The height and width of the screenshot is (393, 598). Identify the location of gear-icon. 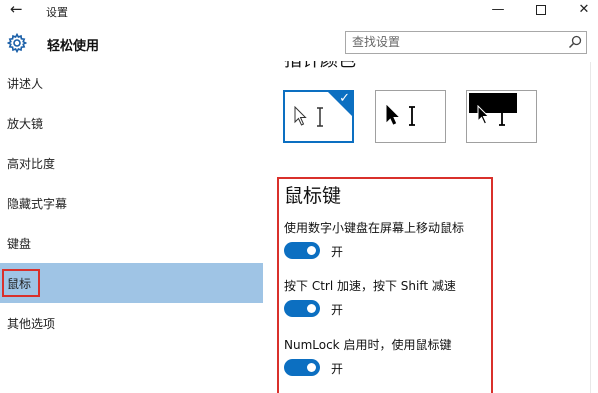
(17, 43).